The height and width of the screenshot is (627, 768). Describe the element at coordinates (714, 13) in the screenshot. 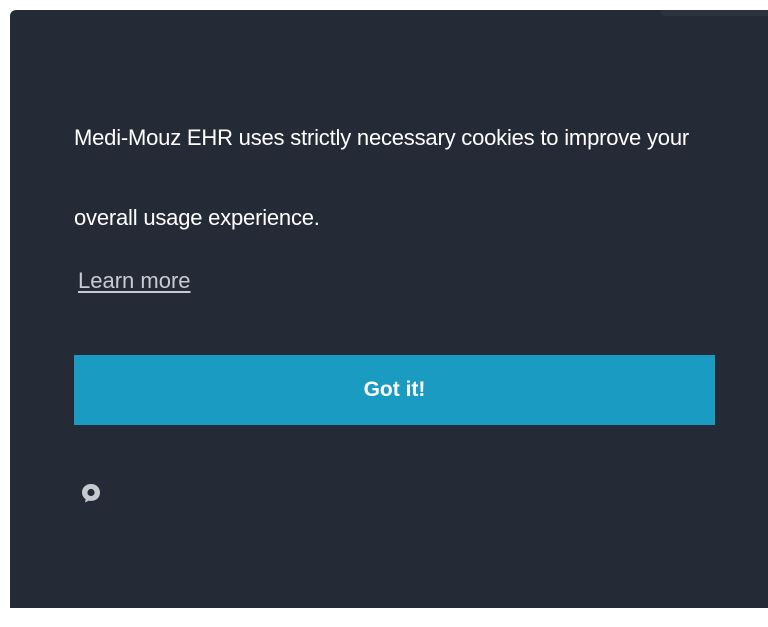

I see `banner-top-edge` at that location.